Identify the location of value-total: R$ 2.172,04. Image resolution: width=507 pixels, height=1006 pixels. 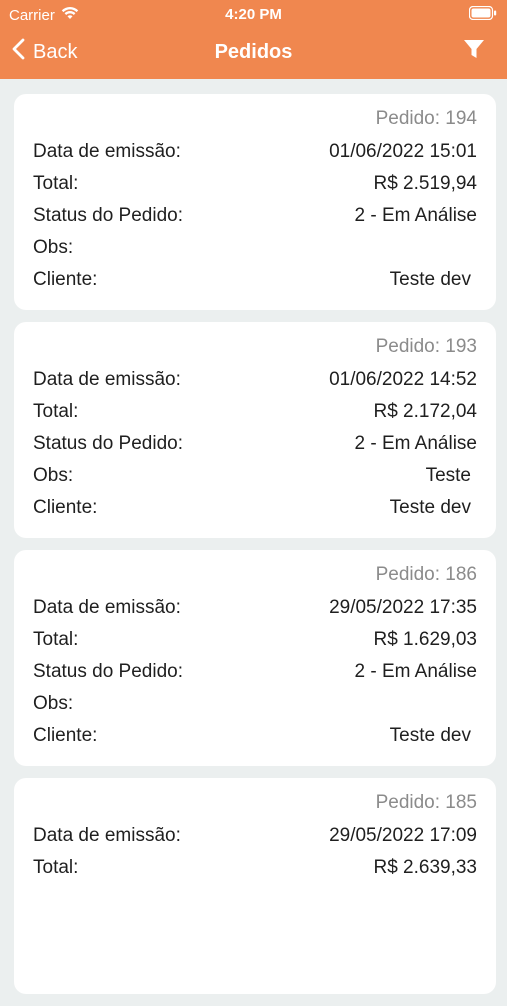
(425, 411).